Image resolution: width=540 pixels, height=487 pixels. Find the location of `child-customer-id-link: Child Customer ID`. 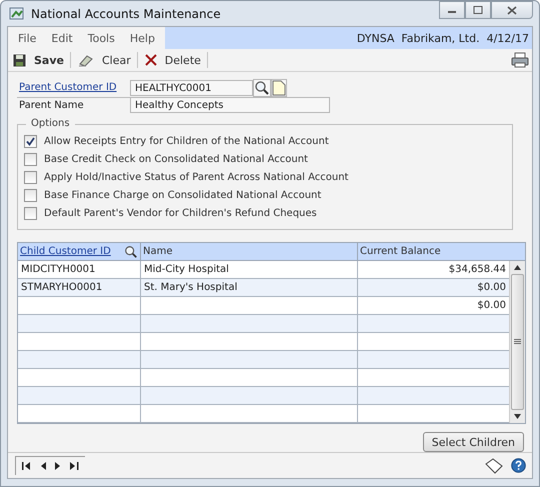

child-customer-id-link: Child Customer ID is located at coordinates (65, 251).